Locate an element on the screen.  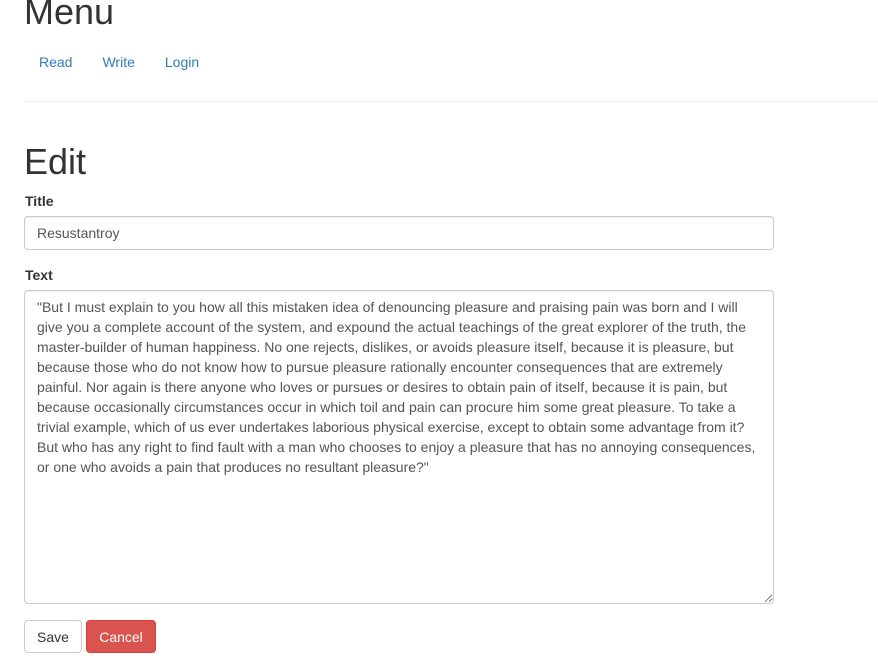
title-input is located at coordinates (399, 233).